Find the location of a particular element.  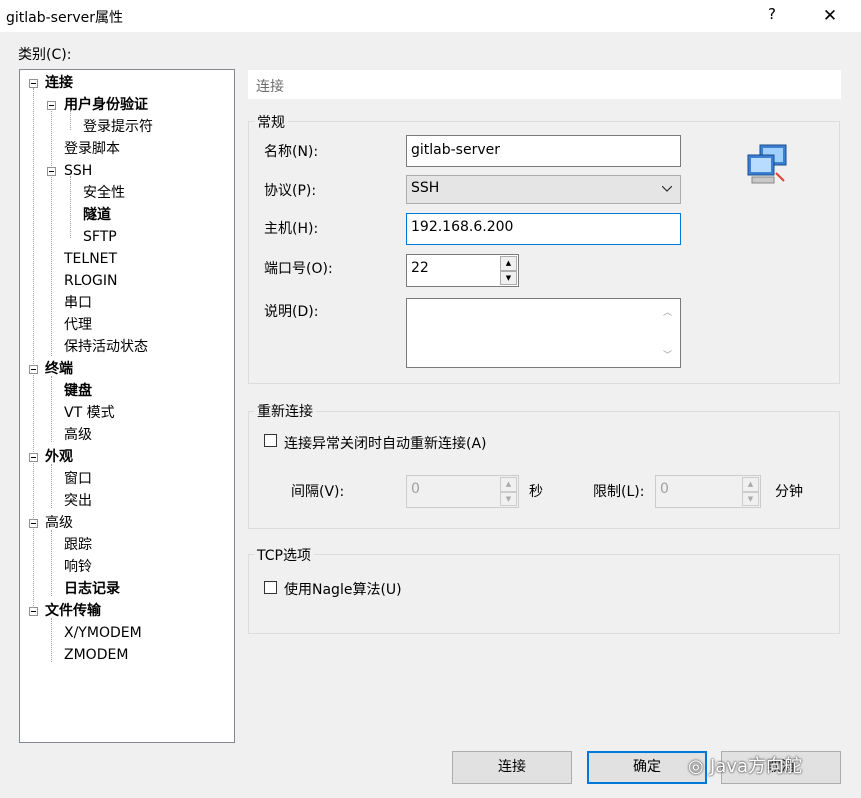

panel-header-title: 连接 is located at coordinates (270, 87).